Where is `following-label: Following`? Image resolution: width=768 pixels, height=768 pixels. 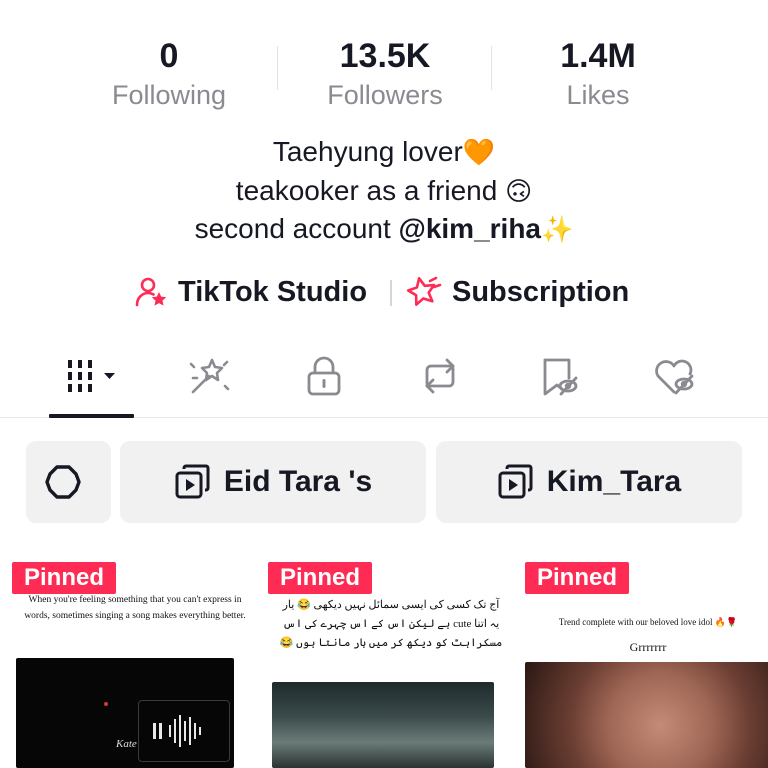 following-label: Following is located at coordinates (169, 95).